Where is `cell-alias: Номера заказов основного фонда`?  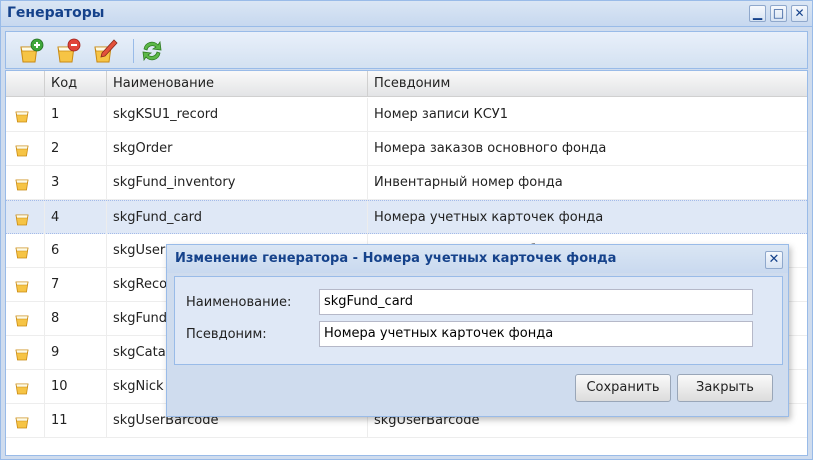
cell-alias: Номера заказов основного фонда is located at coordinates (490, 148).